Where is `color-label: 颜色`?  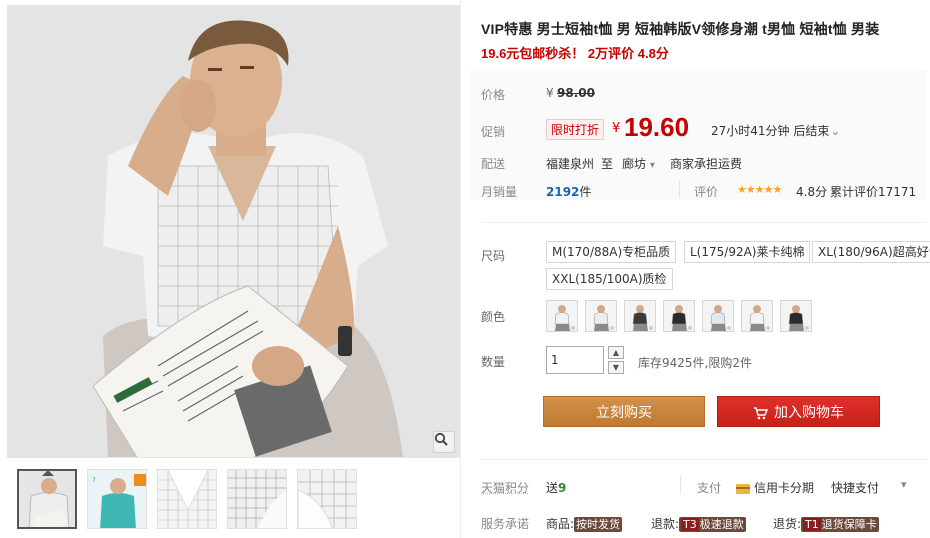 color-label: 颜色 is located at coordinates (493, 316).